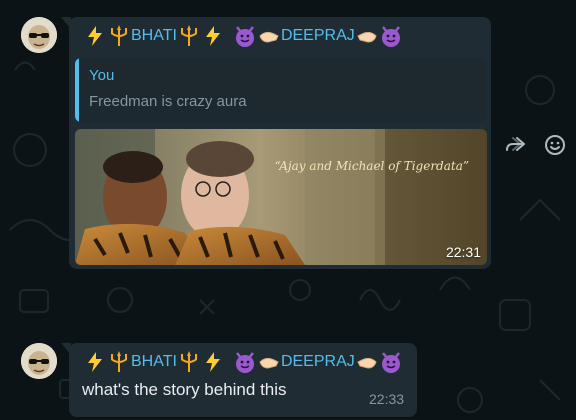  Describe the element at coordinates (280, 90) in the screenshot. I see `quoted-message: You Freedman is crazy aura` at that location.